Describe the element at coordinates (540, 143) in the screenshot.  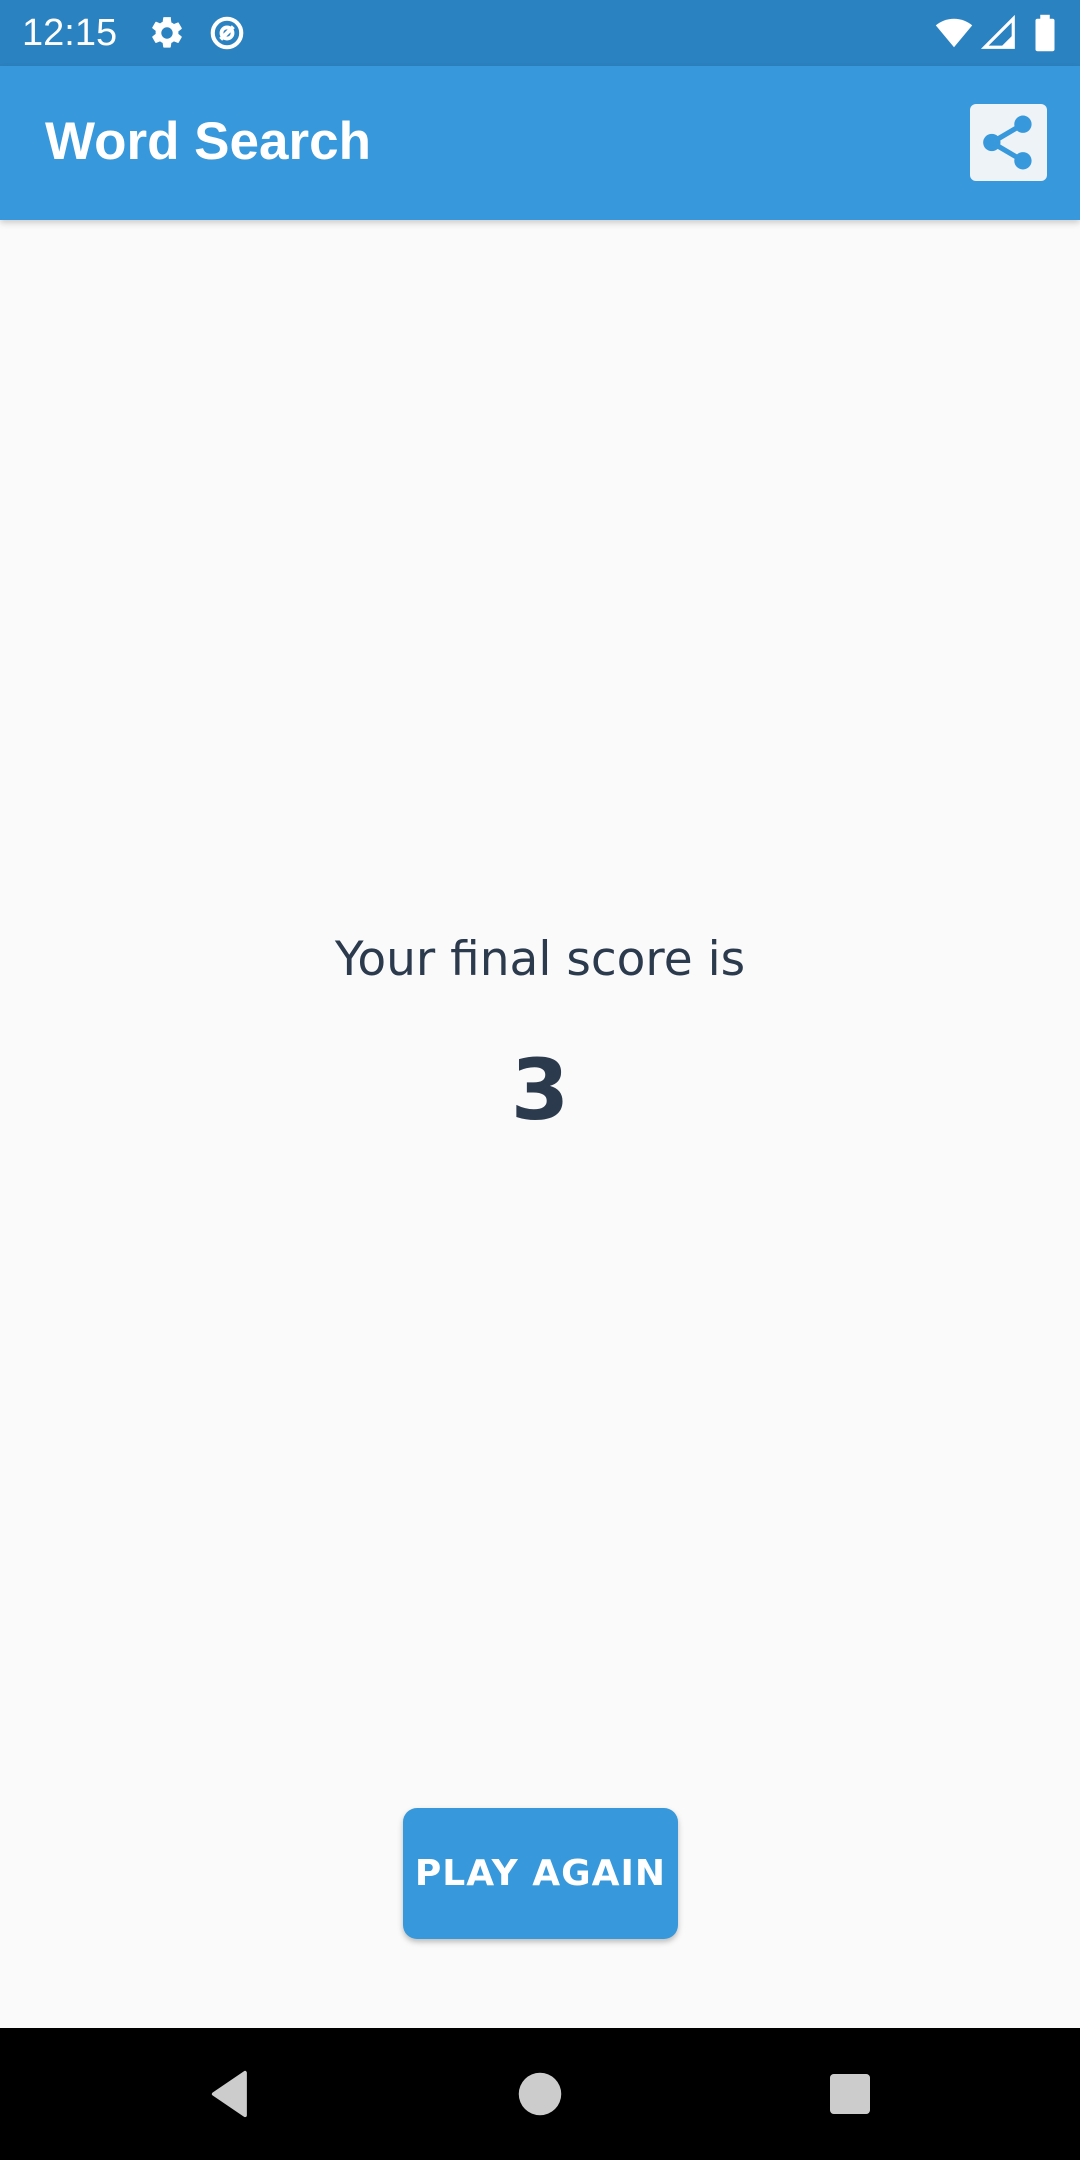
I see `app-bar: Word Search` at that location.